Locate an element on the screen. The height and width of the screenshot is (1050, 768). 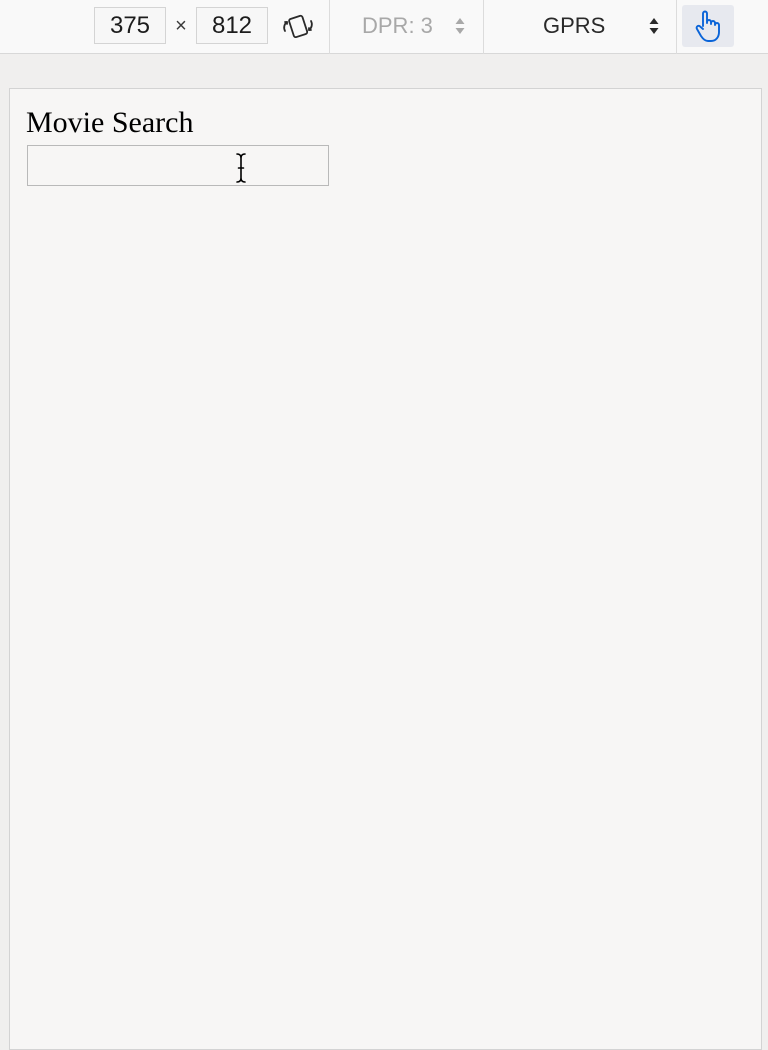
dpr-updown-arrows-icon is located at coordinates (460, 26).